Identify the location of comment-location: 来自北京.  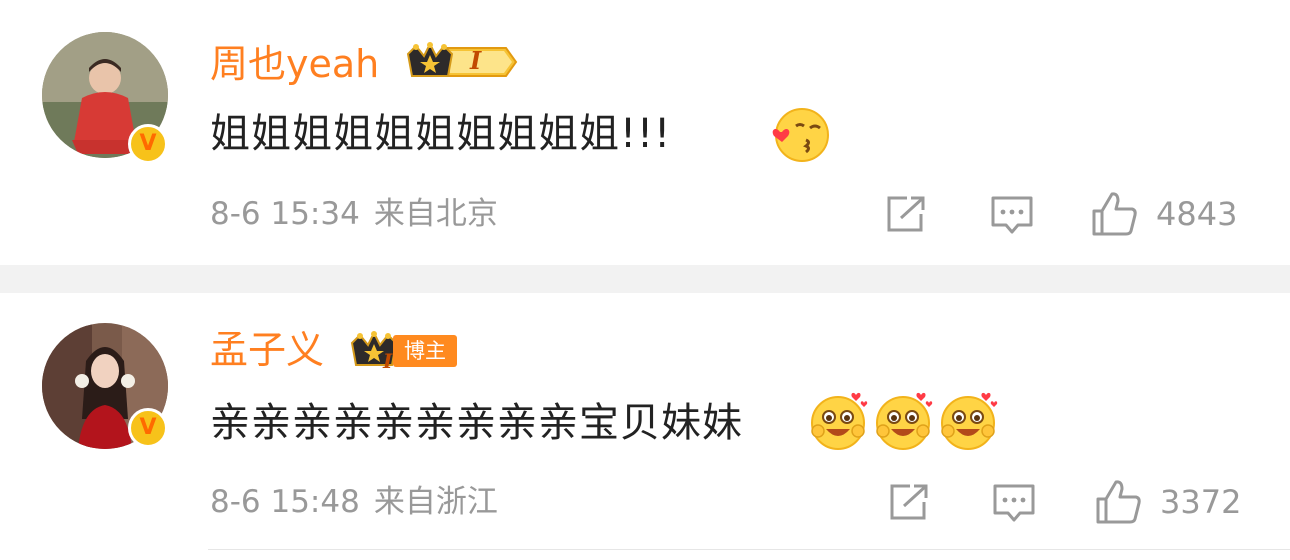
(435, 214).